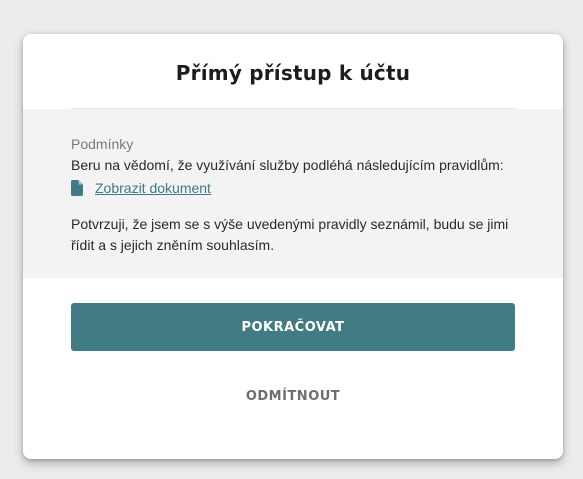 This screenshot has width=583, height=479. I want to click on reject-button: ODMÍTNOUT, so click(293, 396).